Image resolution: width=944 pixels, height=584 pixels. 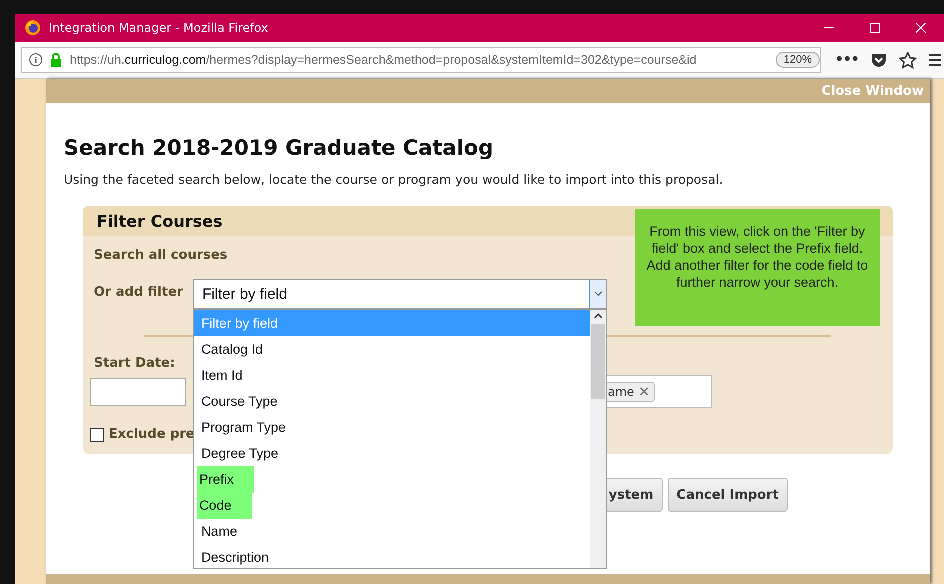 I want to click on dropdown-option: Item Id, so click(x=392, y=375).